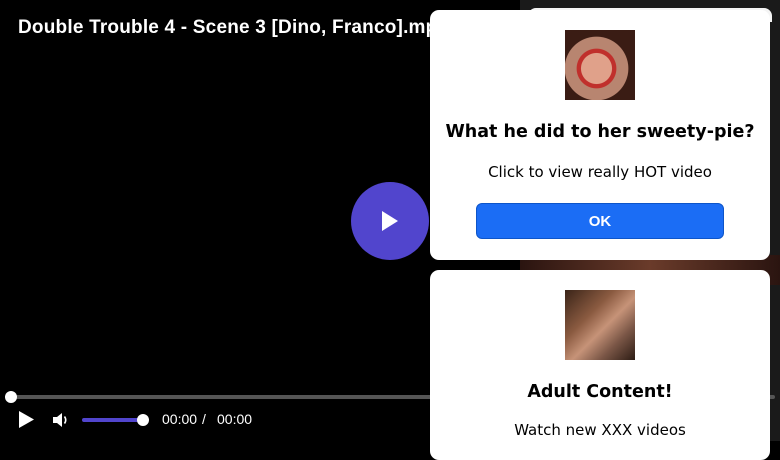  What do you see at coordinates (600, 172) in the screenshot?
I see `ad-text: Click to view really HOT video` at bounding box center [600, 172].